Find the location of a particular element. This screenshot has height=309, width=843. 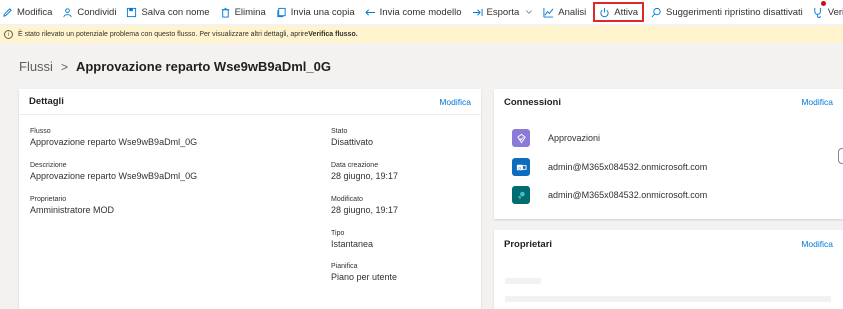

field-modified: Modificato 28 giugno, 19:17 is located at coordinates (364, 205).